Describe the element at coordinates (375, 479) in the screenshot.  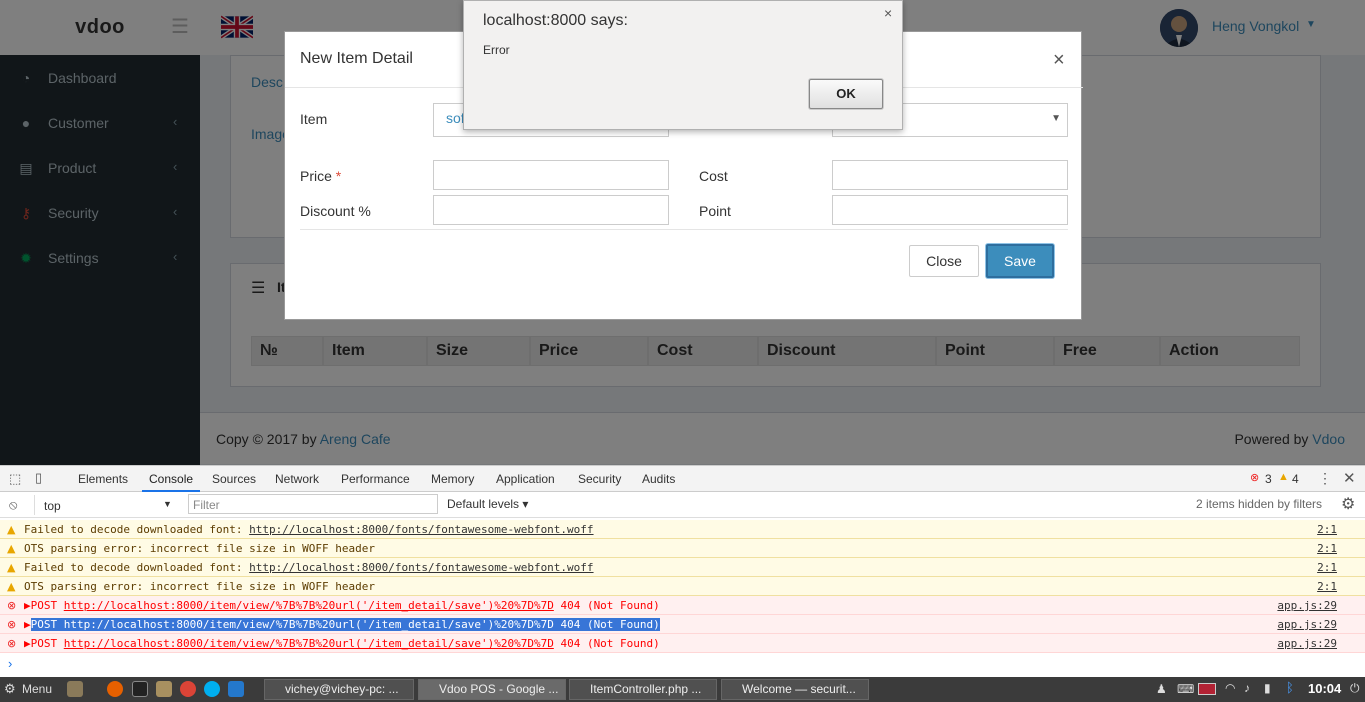
I see `tab-performance: Performance` at that location.